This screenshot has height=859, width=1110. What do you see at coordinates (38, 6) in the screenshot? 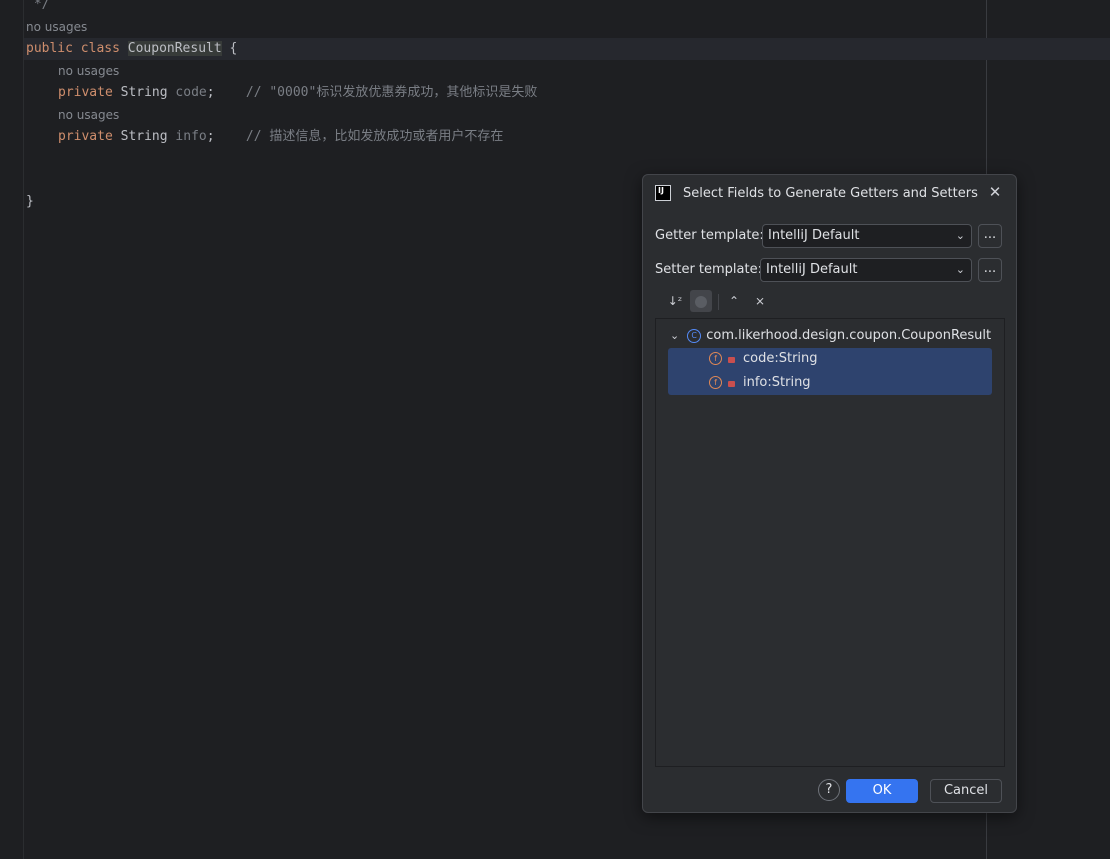
I see `comment-end: */` at bounding box center [38, 6].